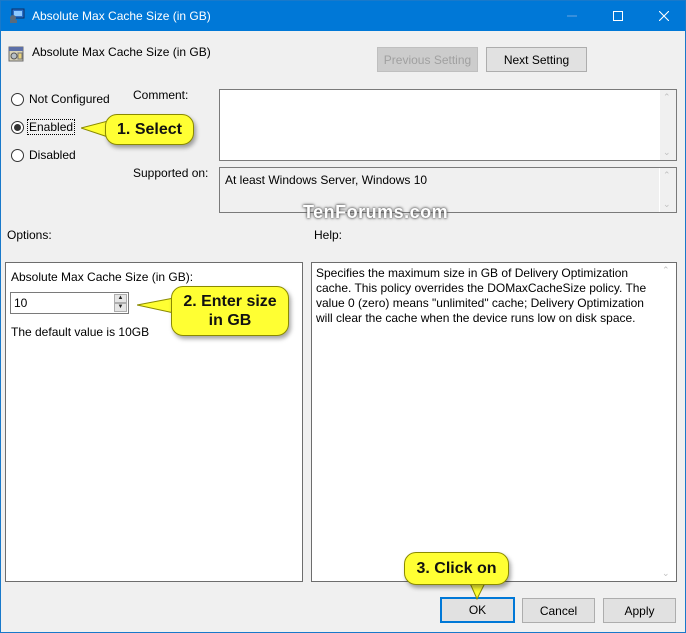  I want to click on callout-step-2-text: 2. Enter size in GB, so click(230, 311).